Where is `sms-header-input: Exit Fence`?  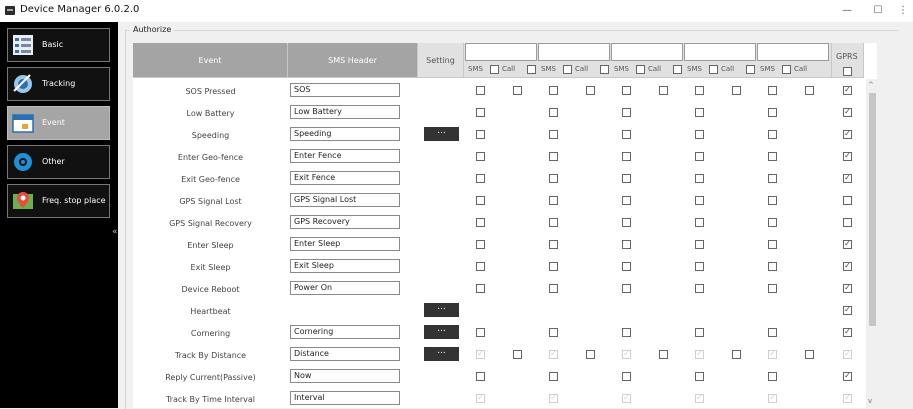
sms-header-input: Exit Fence is located at coordinates (345, 178).